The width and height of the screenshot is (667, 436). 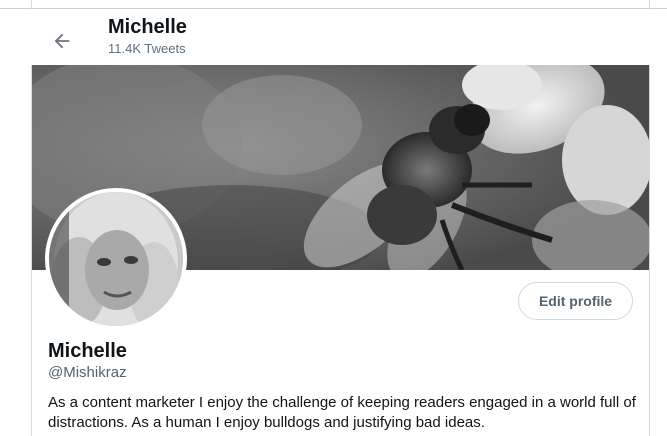 I want to click on header-title: Michelle, so click(x=147, y=27).